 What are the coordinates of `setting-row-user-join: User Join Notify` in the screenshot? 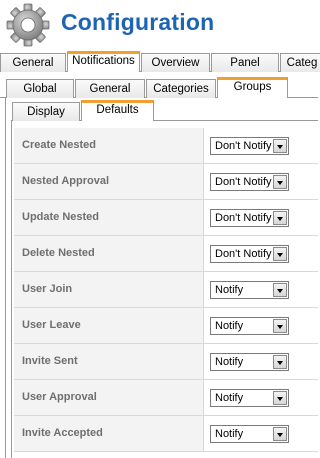 It's located at (166, 290).